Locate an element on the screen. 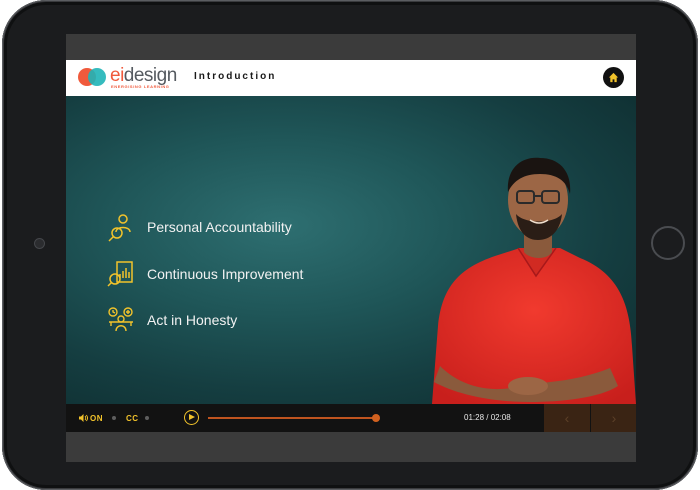 This screenshot has width=700, height=490. bullet-item: Continuous Improvement is located at coordinates (204, 274).